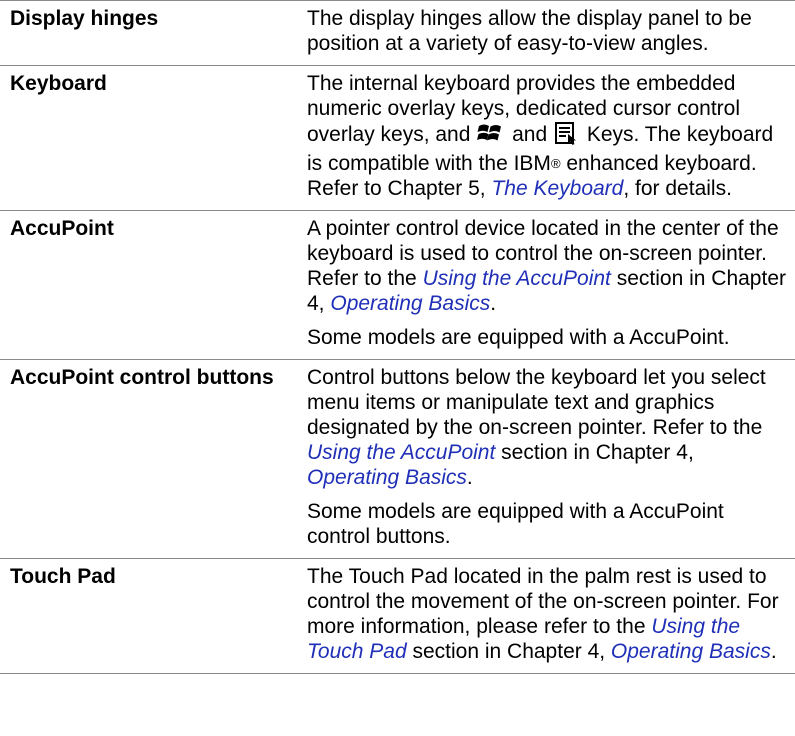 The image size is (795, 736). Describe the element at coordinates (557, 188) in the screenshot. I see `link-the-keyboard: The Keyboard` at that location.